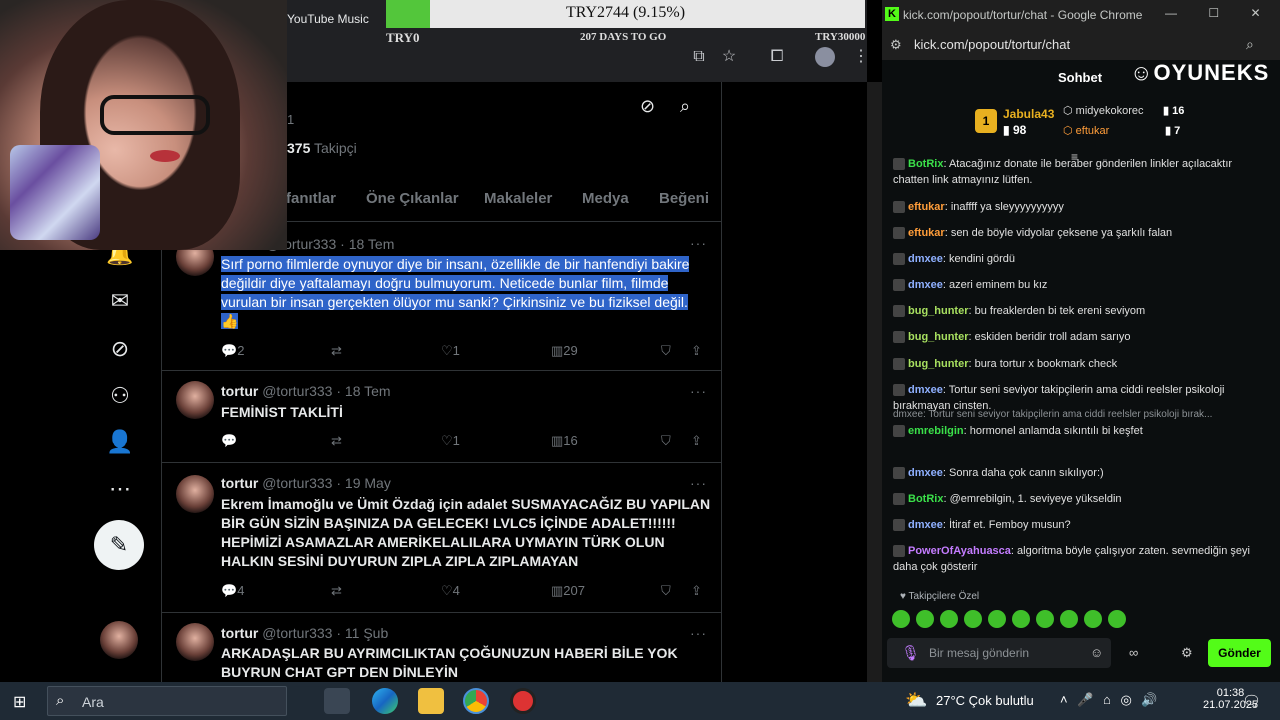  What do you see at coordinates (647, 106) in the screenshot?
I see `grok-icon: ⊘` at bounding box center [647, 106].